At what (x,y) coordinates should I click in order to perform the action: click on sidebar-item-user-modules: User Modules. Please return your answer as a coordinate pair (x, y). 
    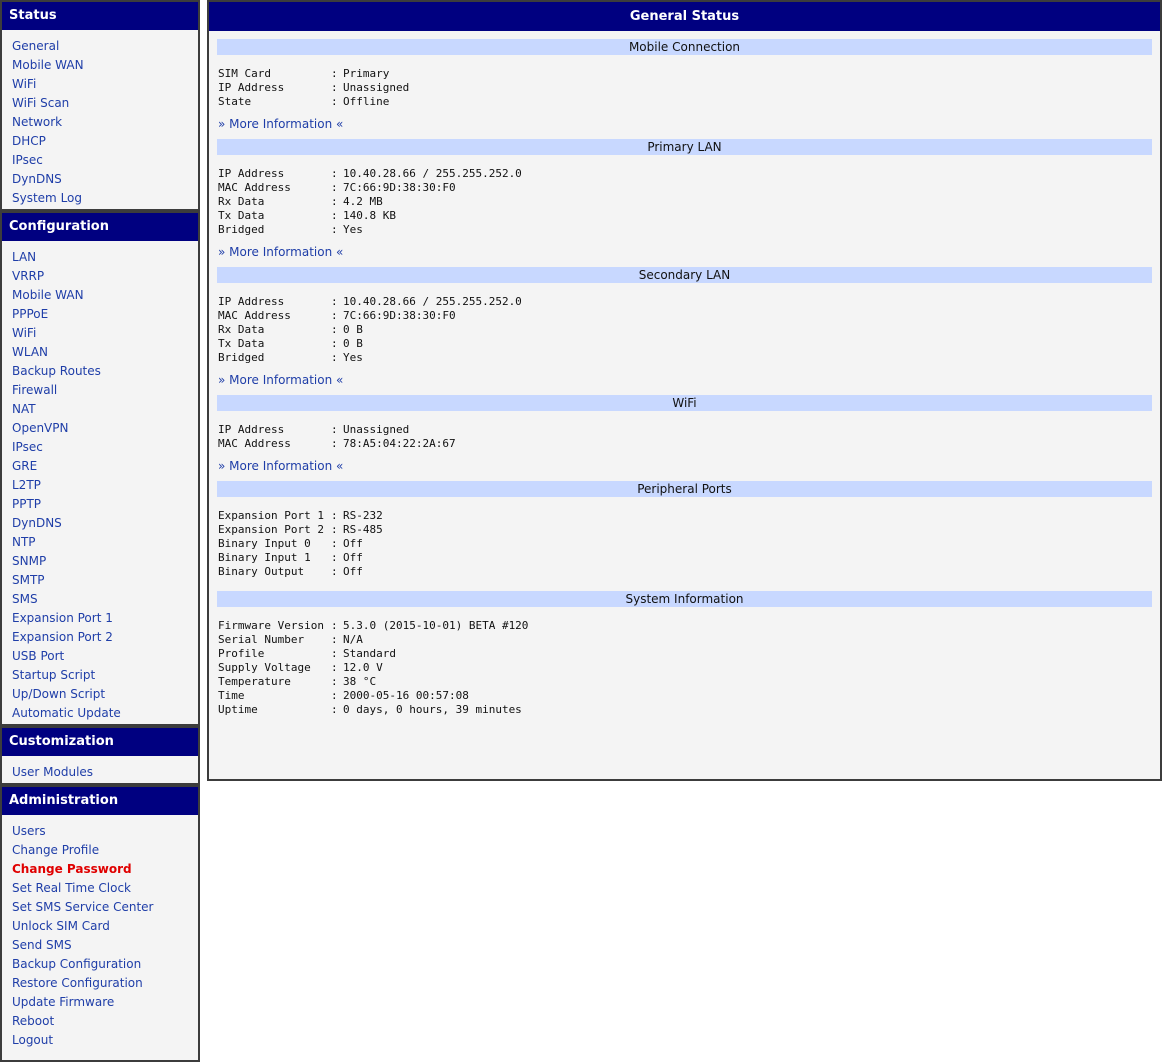
    Looking at the image, I should click on (100, 772).